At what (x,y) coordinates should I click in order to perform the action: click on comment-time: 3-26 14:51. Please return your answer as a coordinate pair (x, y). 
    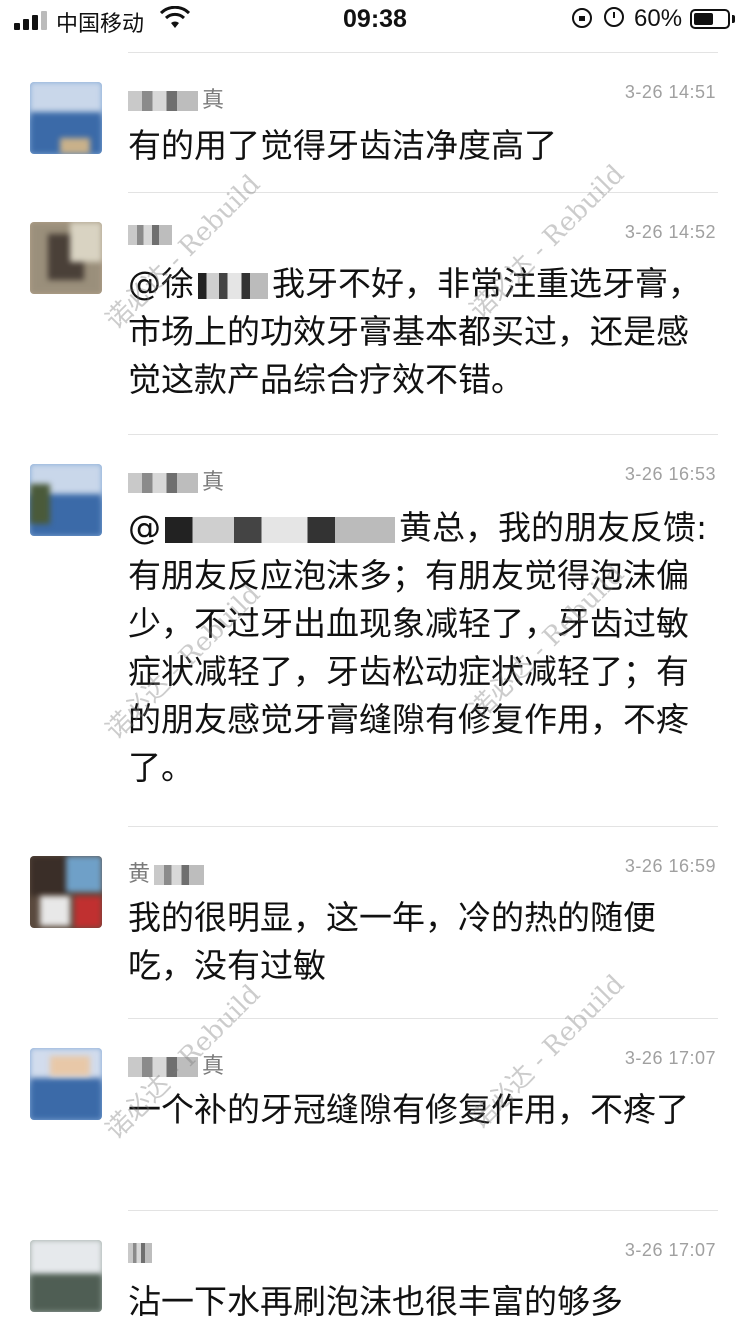
    Looking at the image, I should click on (670, 92).